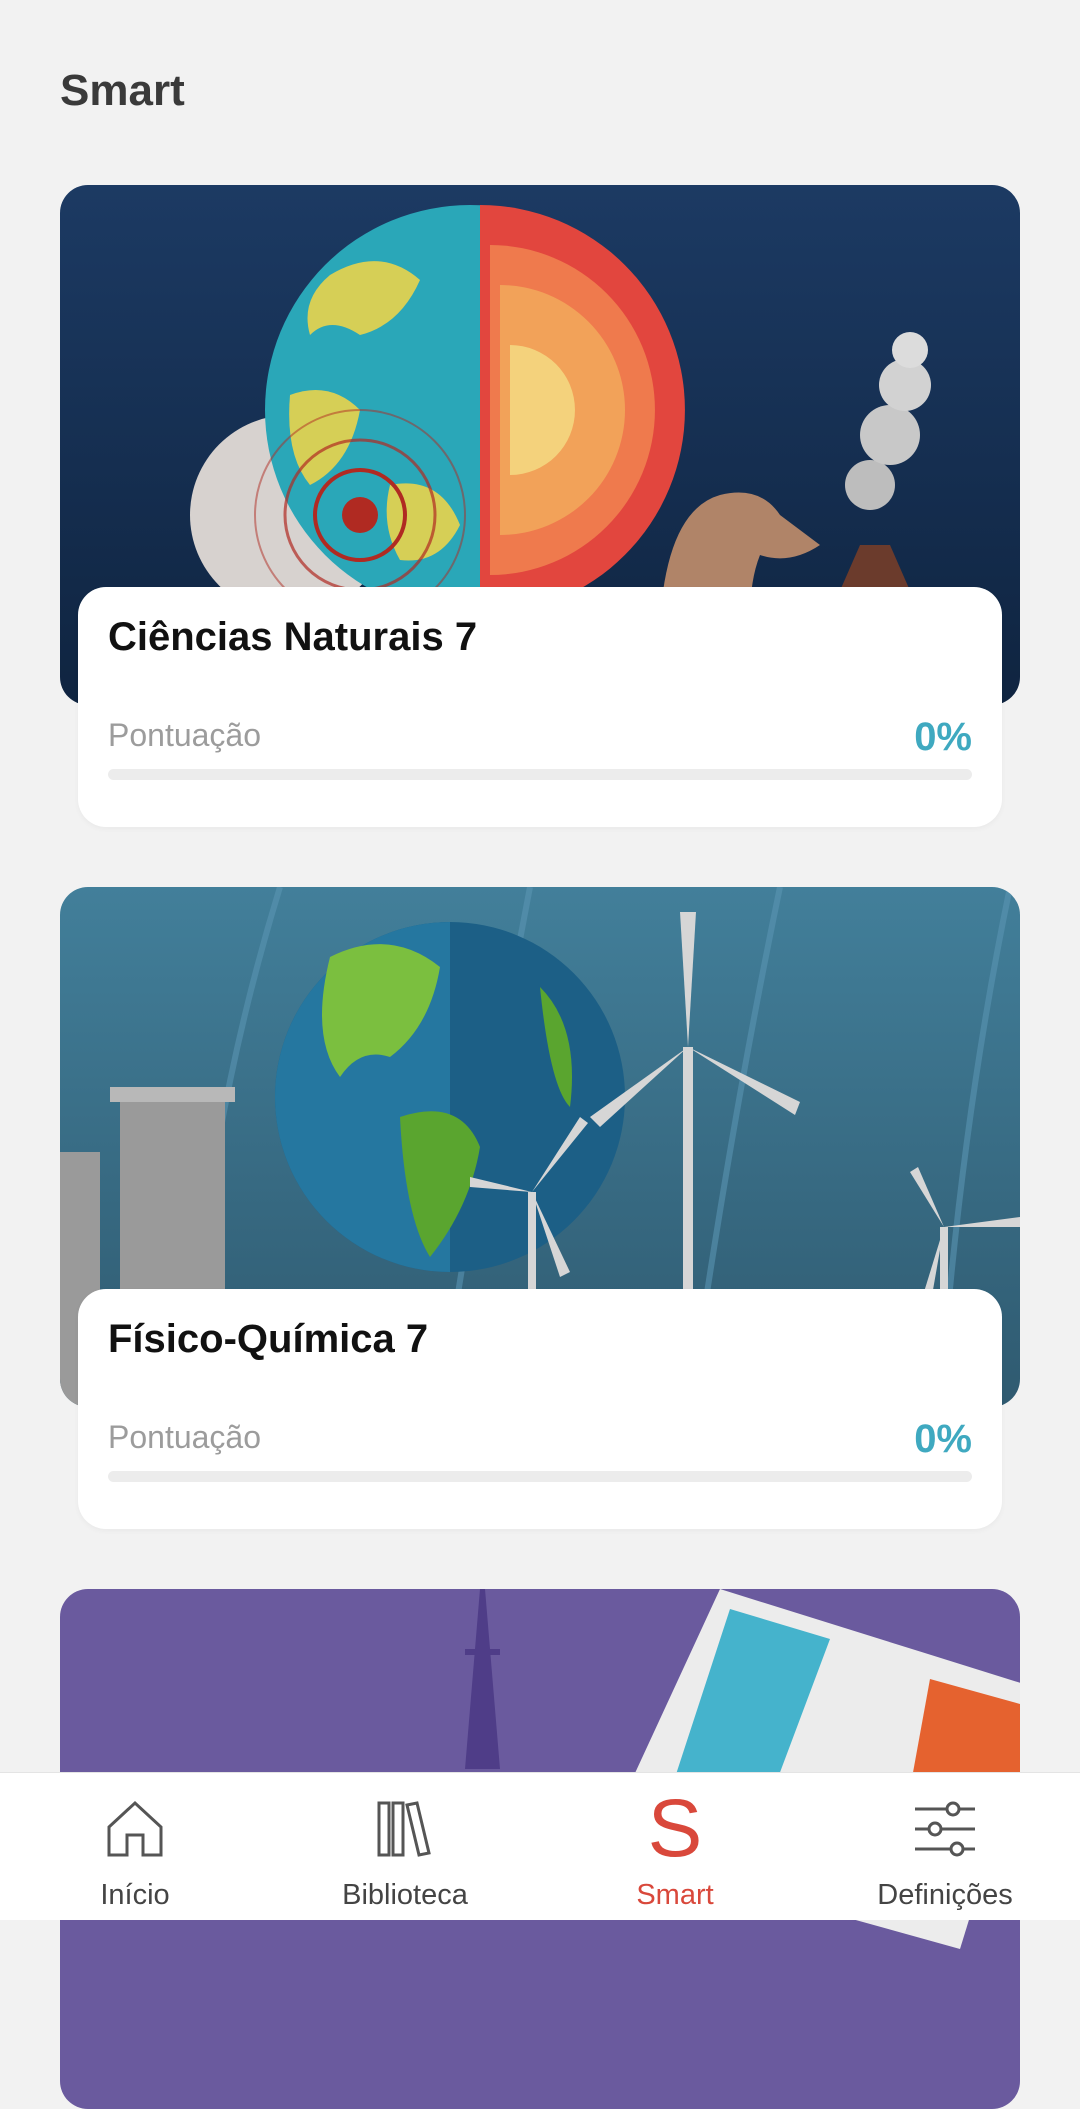  Describe the element at coordinates (945, 1829) in the screenshot. I see `settings-sliders-icon` at that location.